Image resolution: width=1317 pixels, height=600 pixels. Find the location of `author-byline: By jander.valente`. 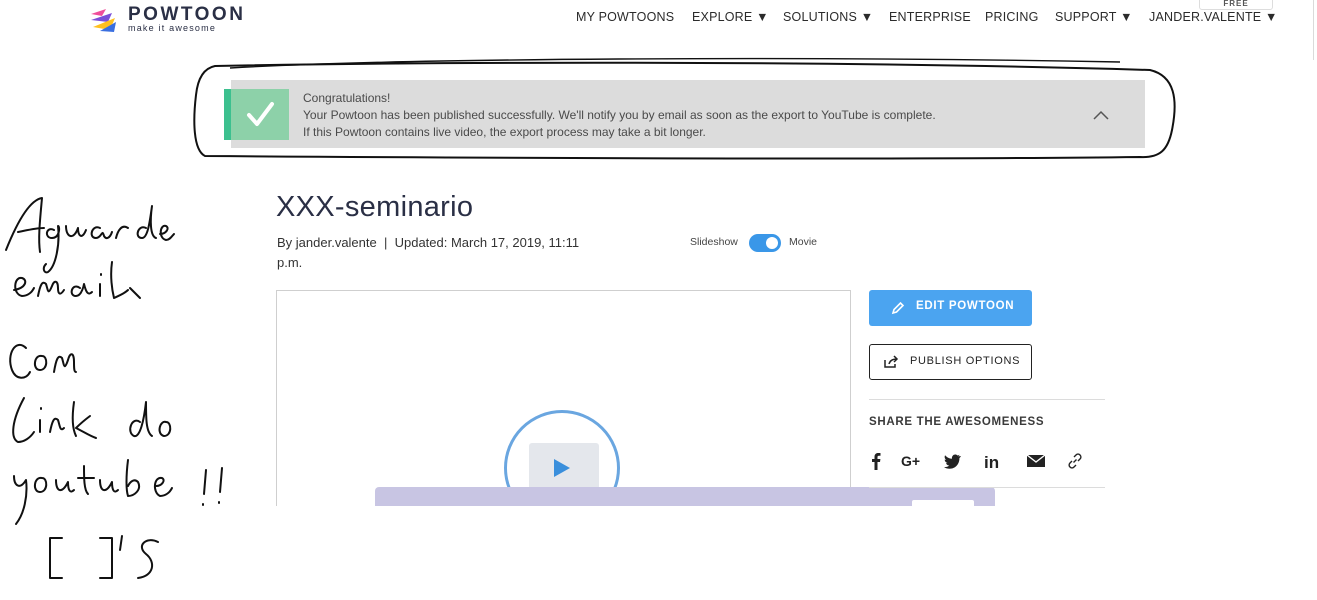

author-byline: By jander.valente is located at coordinates (327, 242).